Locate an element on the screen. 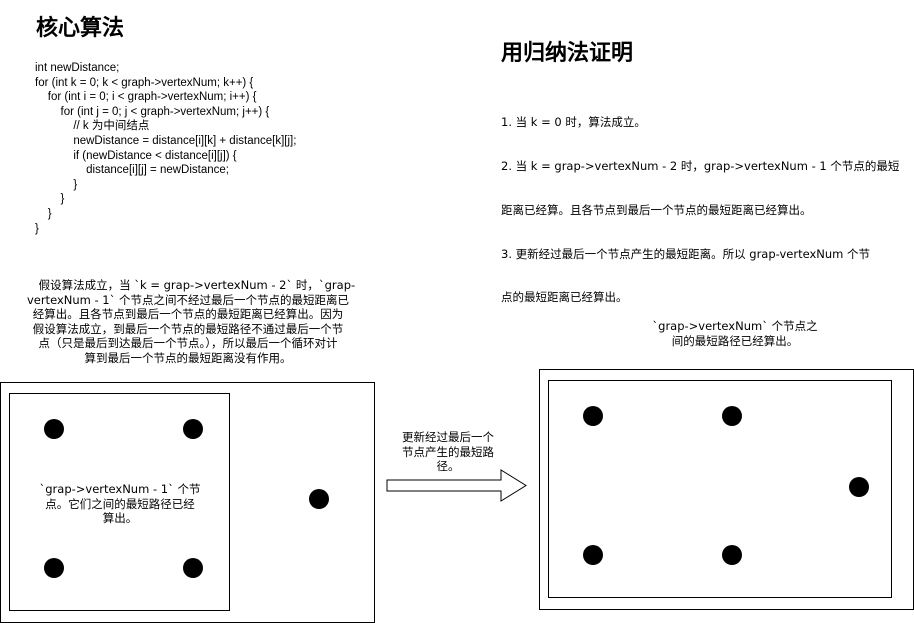 The image size is (914, 623). proof-step-line: 1. 当 k = 0 时，算法成立。 is located at coordinates (573, 122).